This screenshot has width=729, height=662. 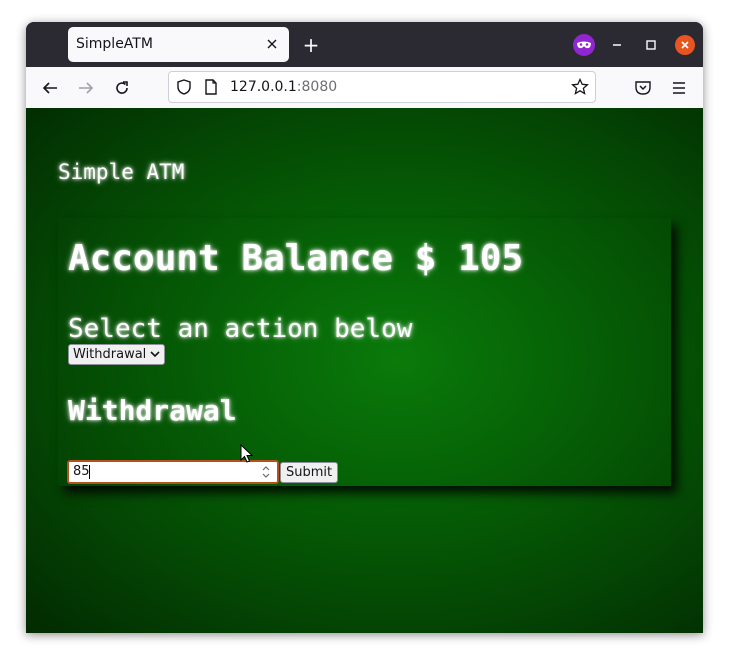 What do you see at coordinates (266, 472) in the screenshot?
I see `spinner-icon` at bounding box center [266, 472].